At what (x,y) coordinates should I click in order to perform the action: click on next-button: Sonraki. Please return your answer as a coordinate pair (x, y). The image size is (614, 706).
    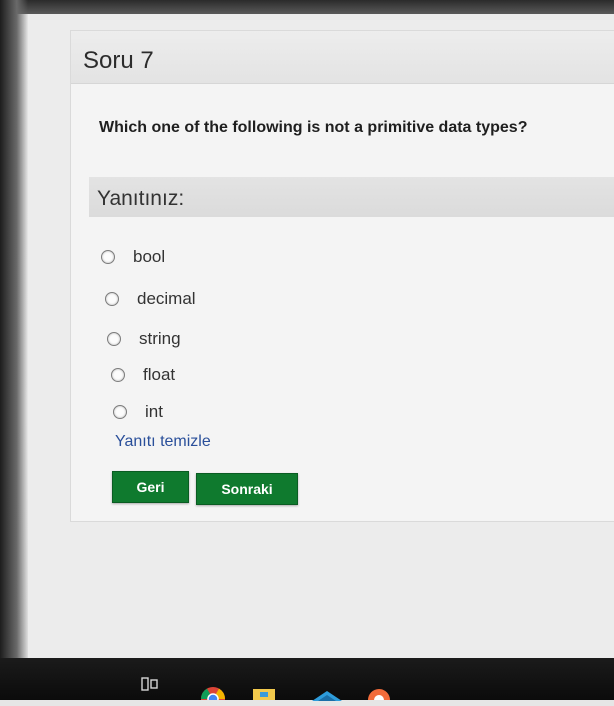
    Looking at the image, I should click on (247, 489).